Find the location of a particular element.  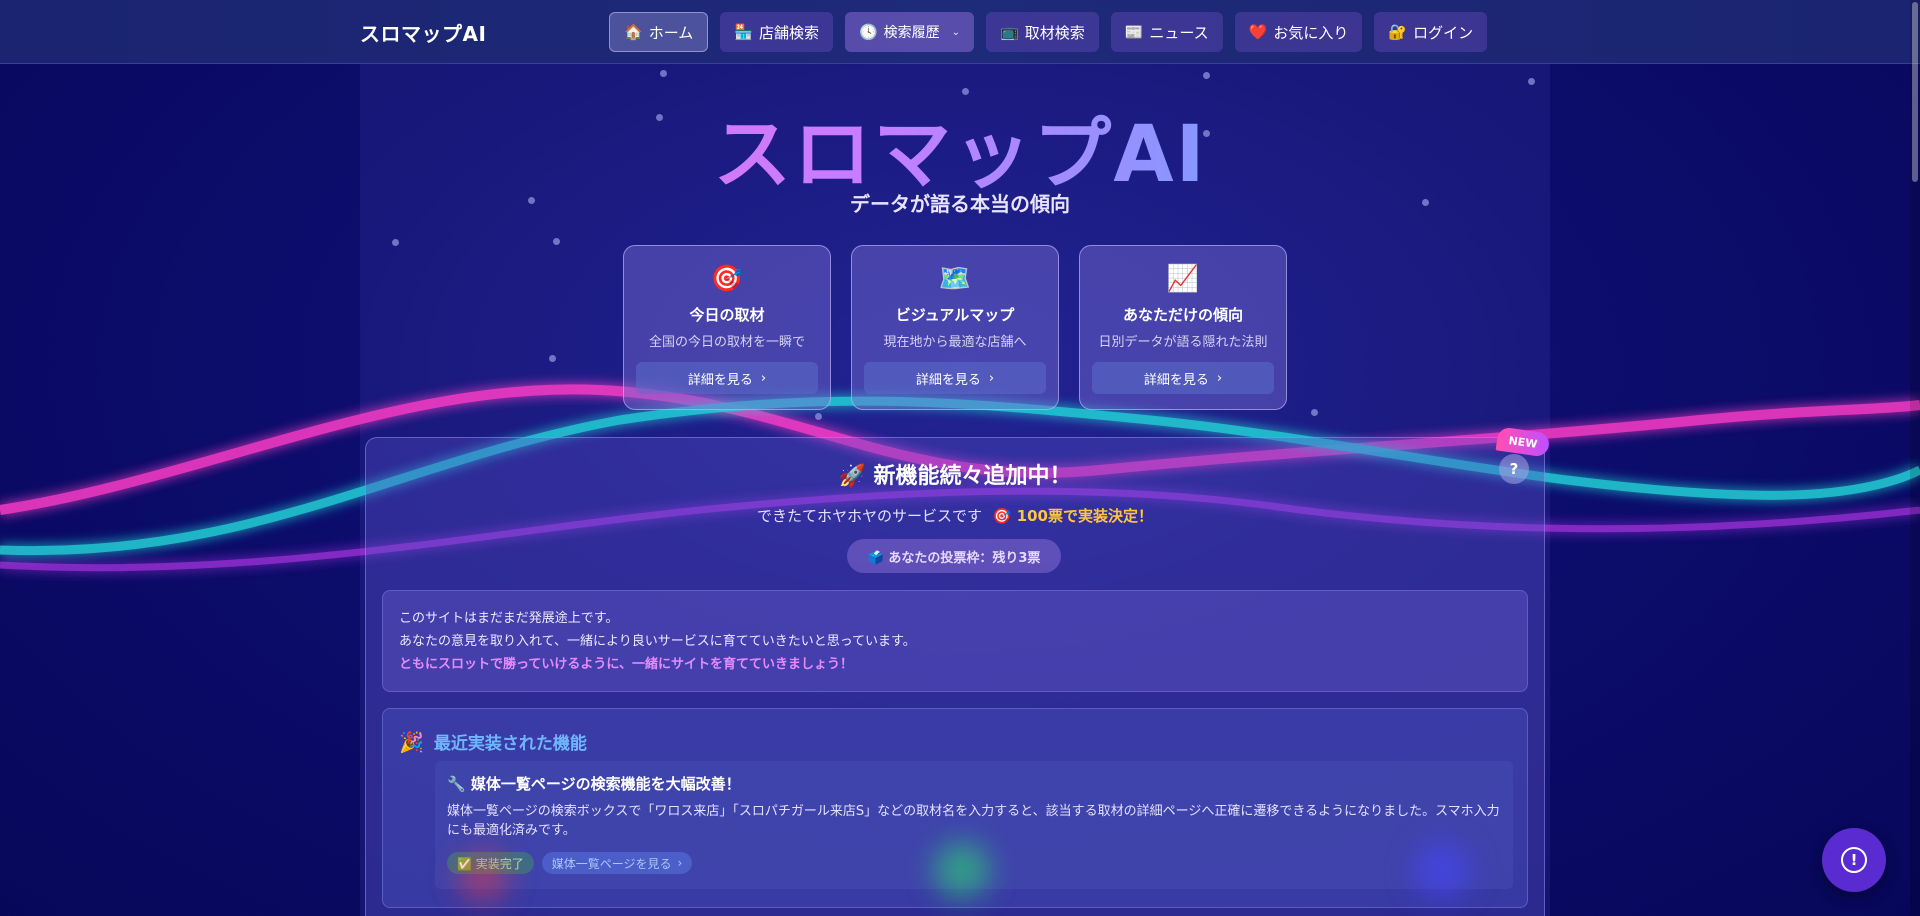

nav-home: 🏠 ホーム is located at coordinates (659, 32).